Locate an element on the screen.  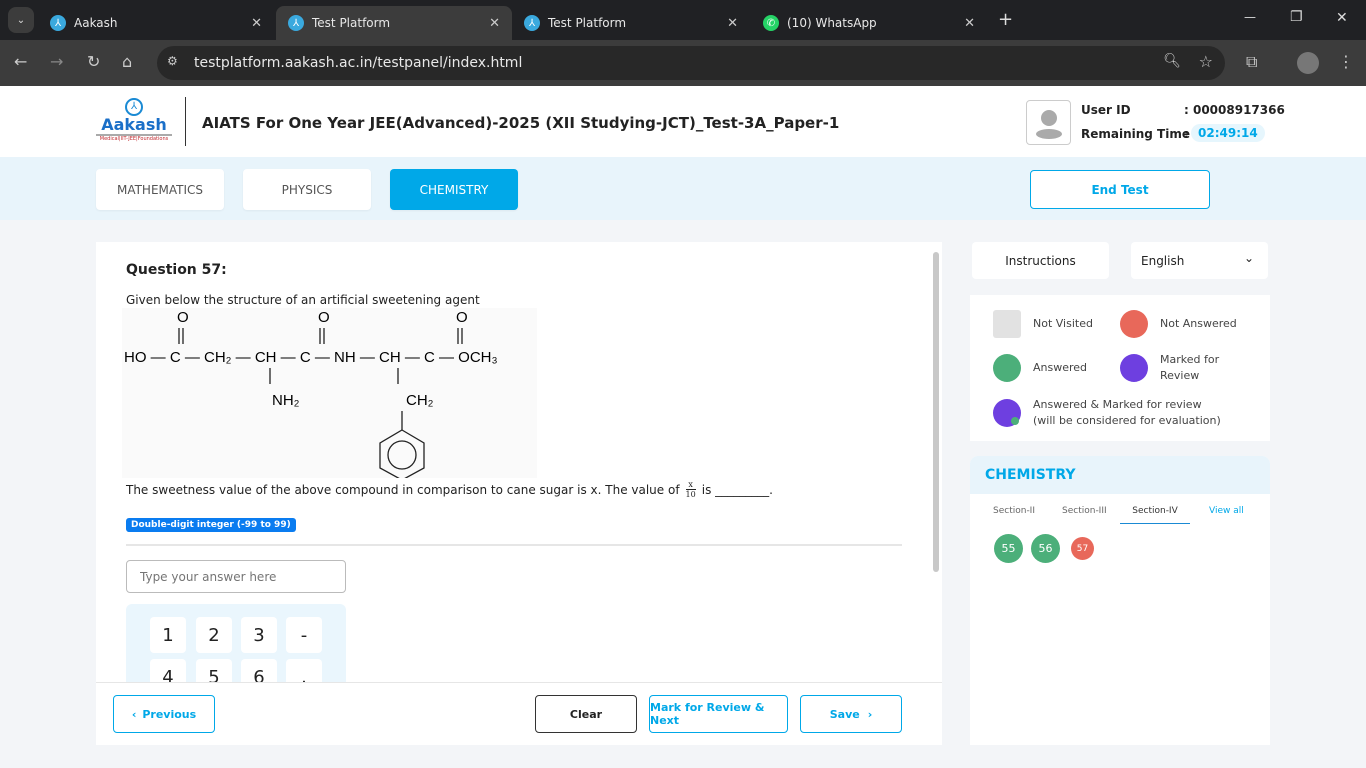
zoom-icon: 🔍︎ is located at coordinates (1172, 61).